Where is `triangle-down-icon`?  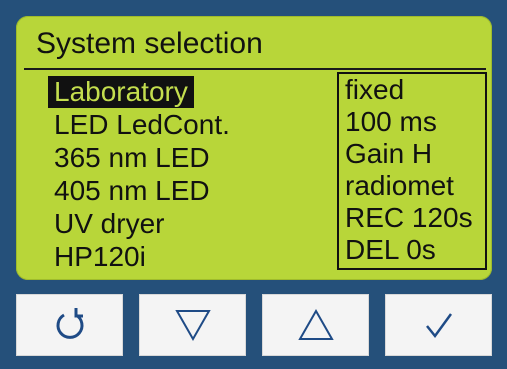
triangle-down-icon is located at coordinates (192, 326).